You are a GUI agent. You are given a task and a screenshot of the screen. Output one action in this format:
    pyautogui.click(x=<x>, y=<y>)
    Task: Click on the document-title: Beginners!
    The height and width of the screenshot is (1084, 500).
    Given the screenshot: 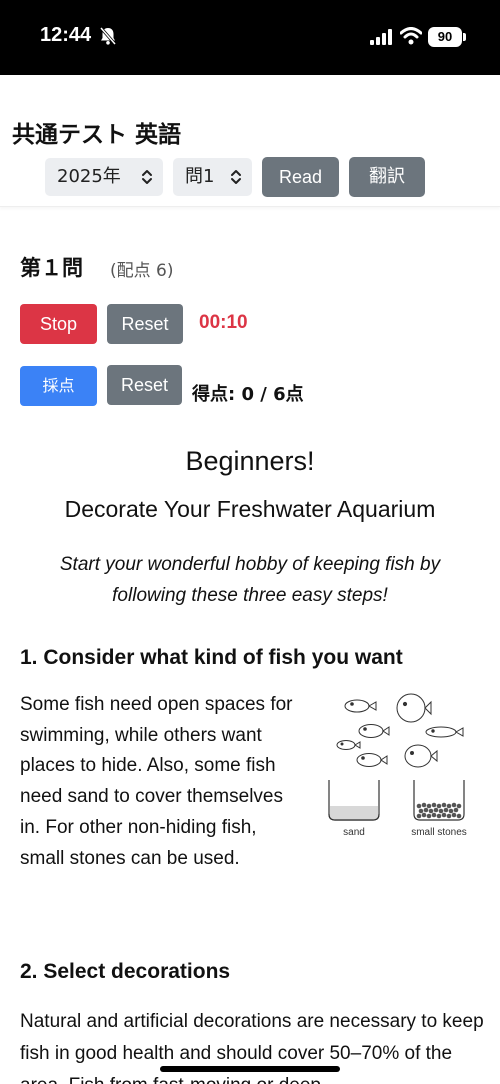 What is the action you would take?
    pyautogui.click(x=250, y=461)
    